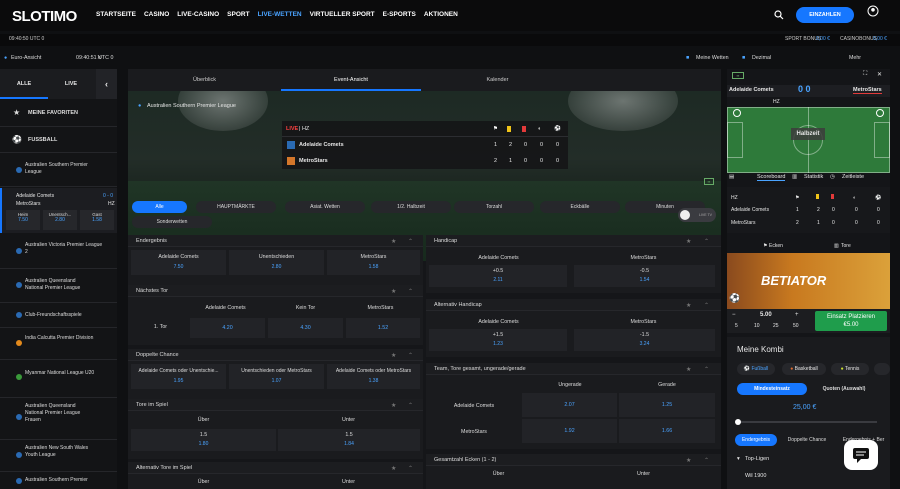  What do you see at coordinates (441, 14) in the screenshot?
I see `nav-aktionen: AKTIONEN` at bounding box center [441, 14].